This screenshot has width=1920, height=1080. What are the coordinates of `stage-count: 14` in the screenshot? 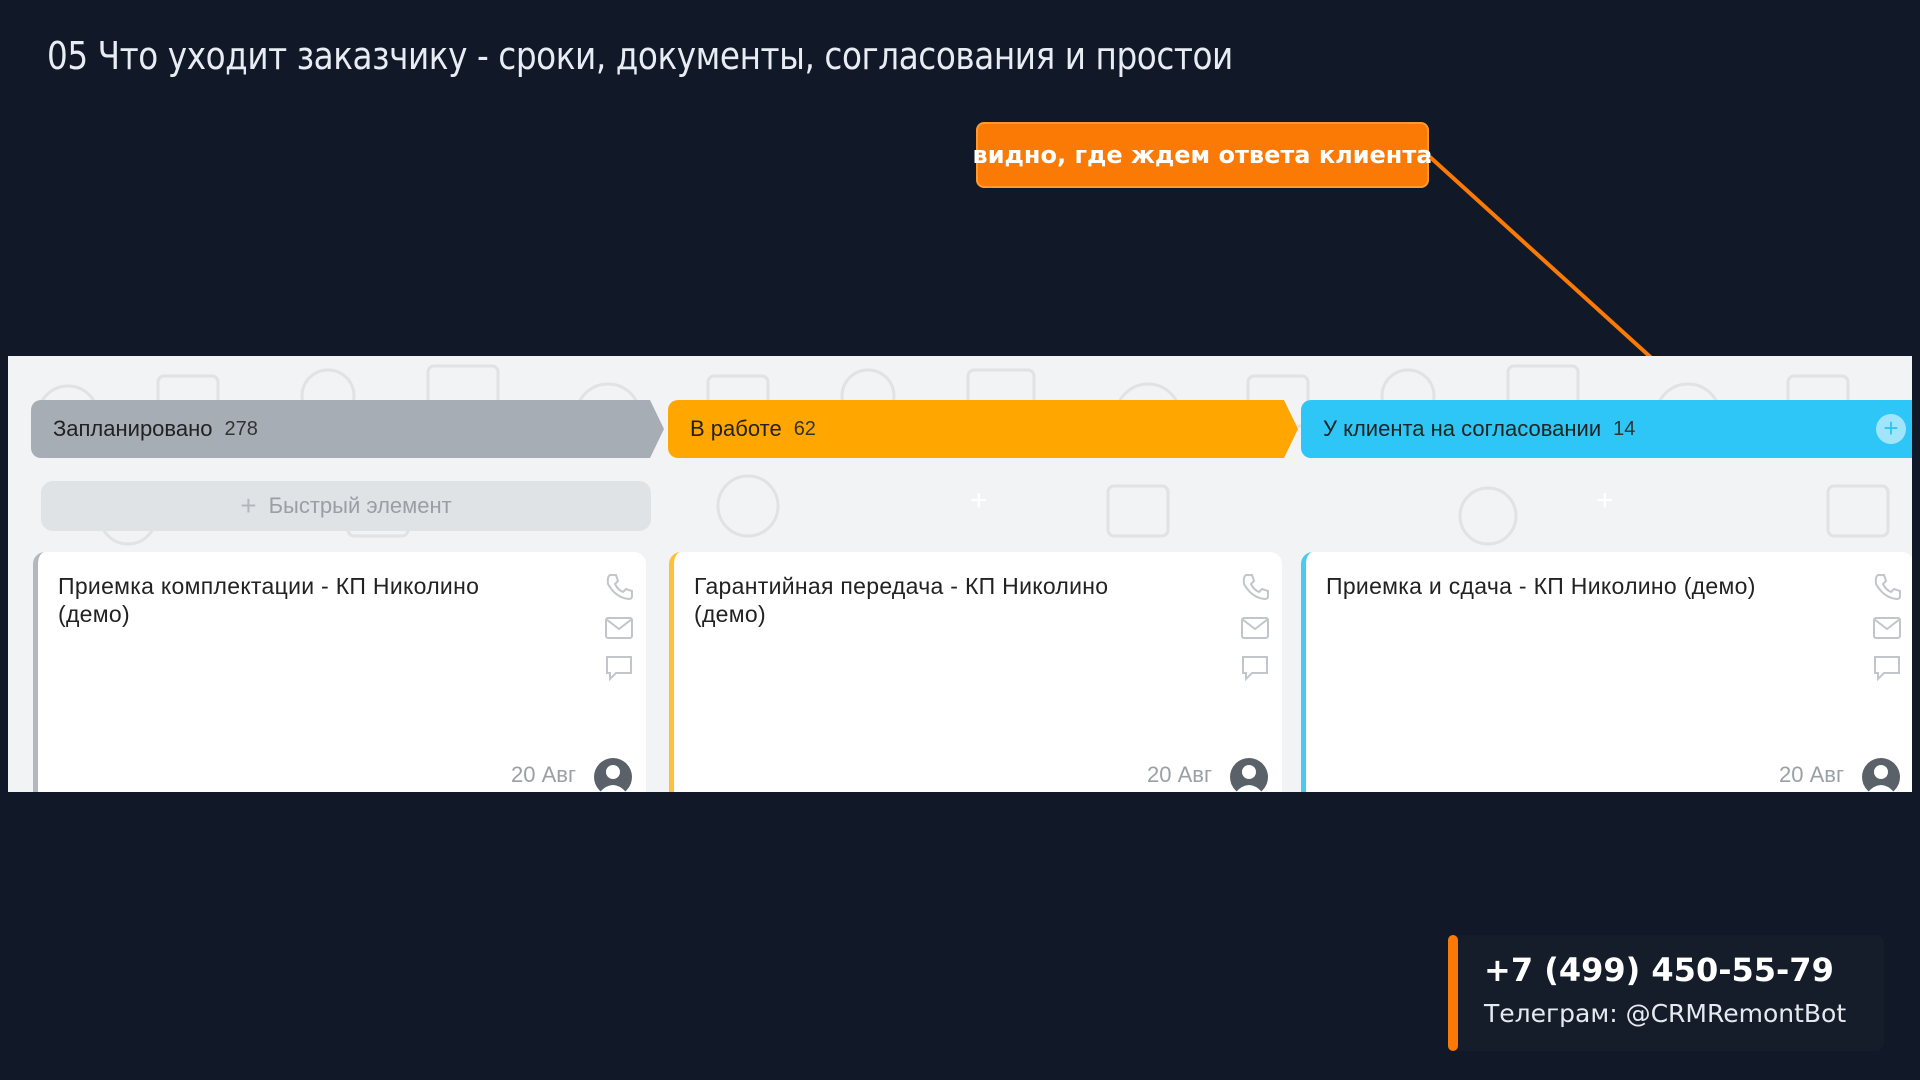 It's located at (1624, 428).